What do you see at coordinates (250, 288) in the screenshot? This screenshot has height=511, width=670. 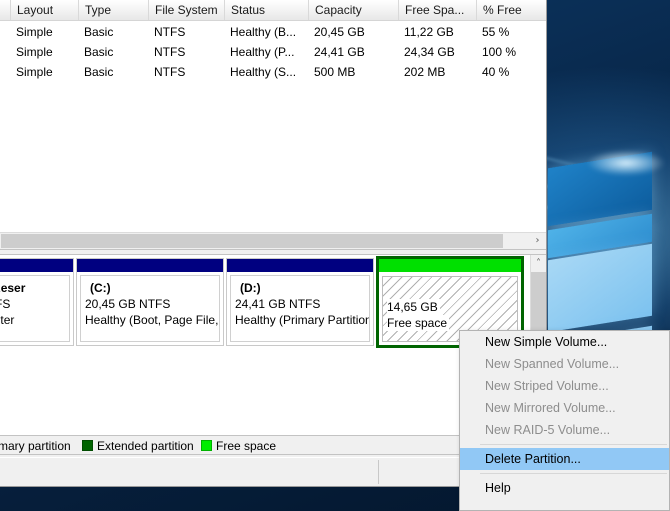 I see `partition-label: (D:)` at bounding box center [250, 288].